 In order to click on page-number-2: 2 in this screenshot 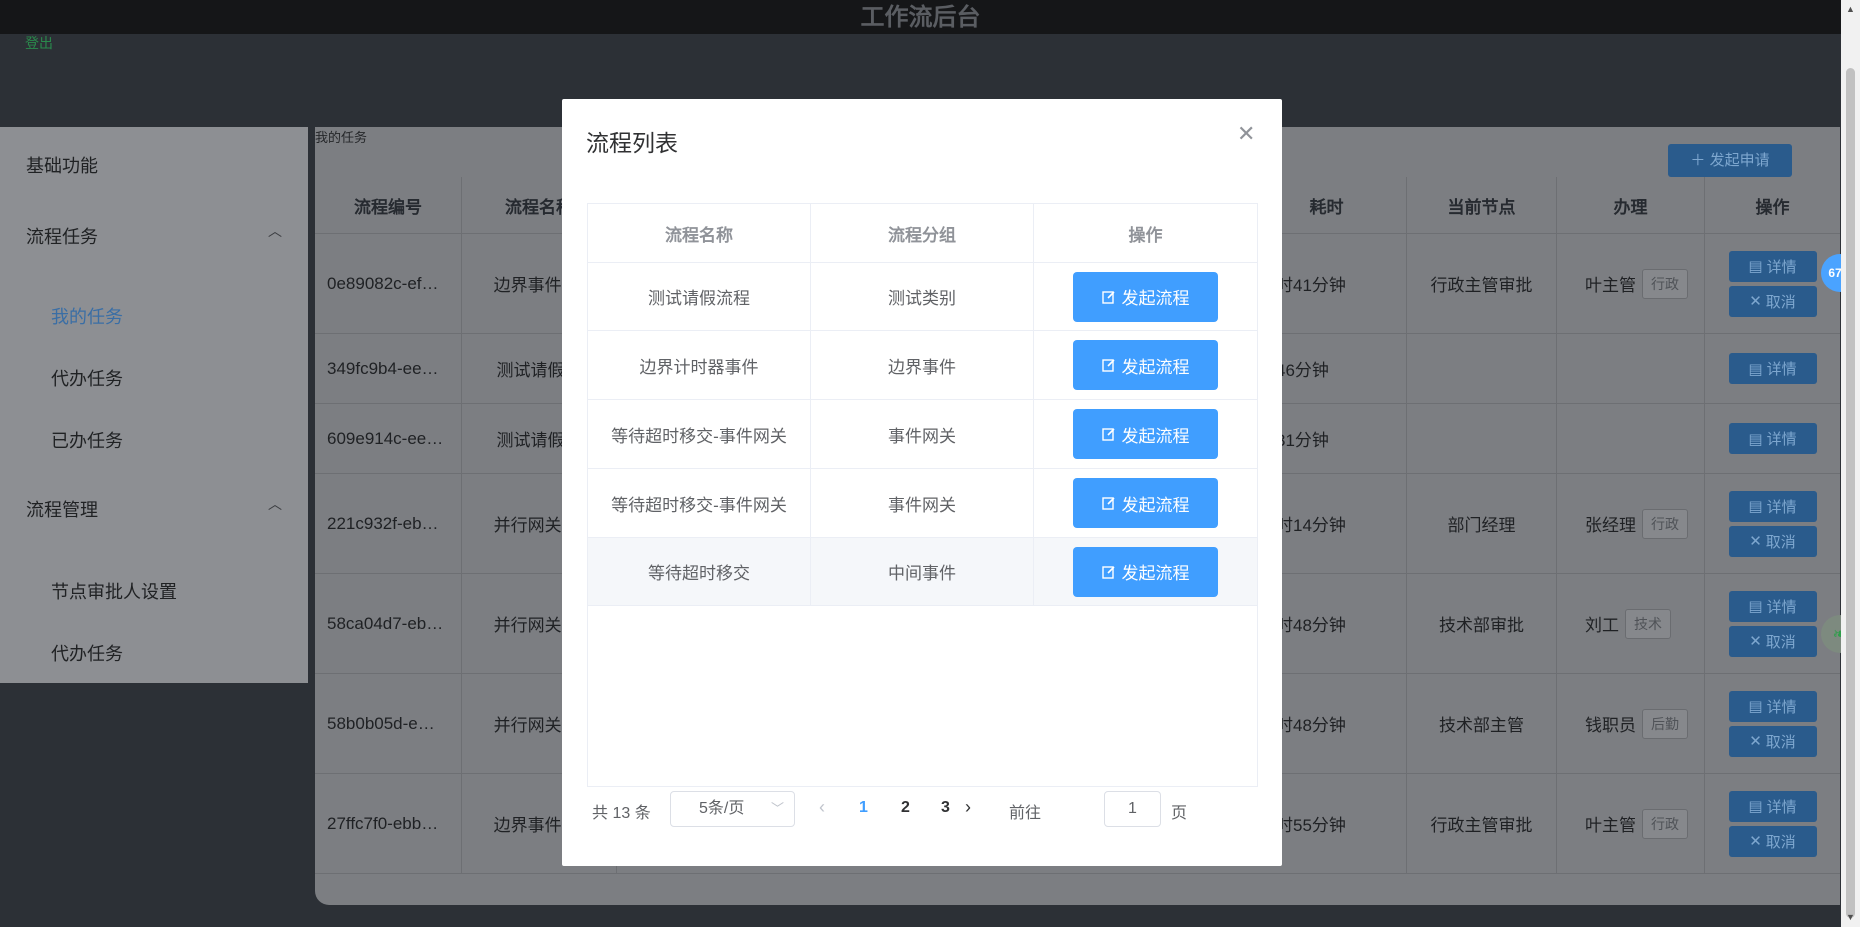, I will do `click(905, 808)`.